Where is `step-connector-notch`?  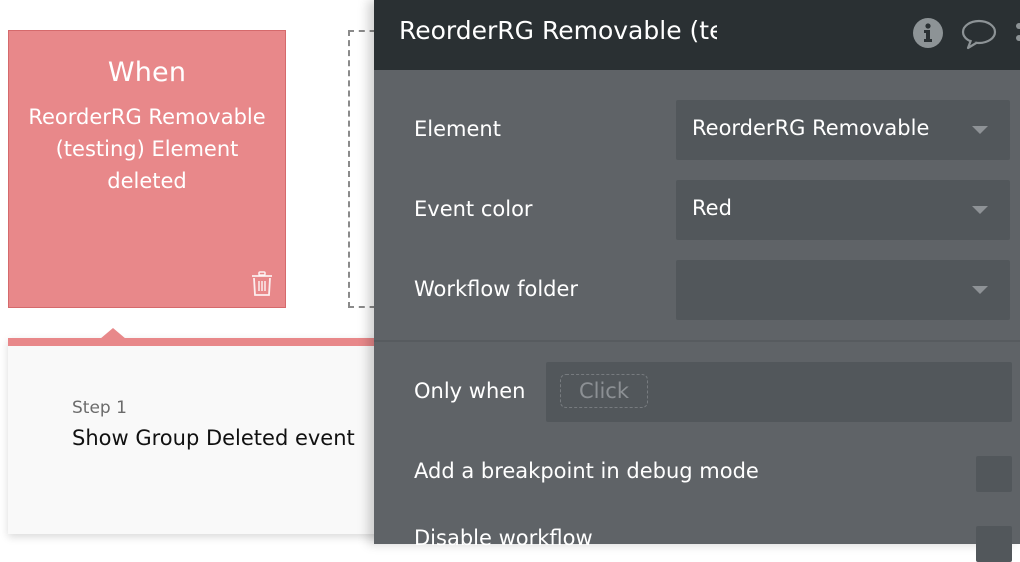 step-connector-notch is located at coordinates (113, 333).